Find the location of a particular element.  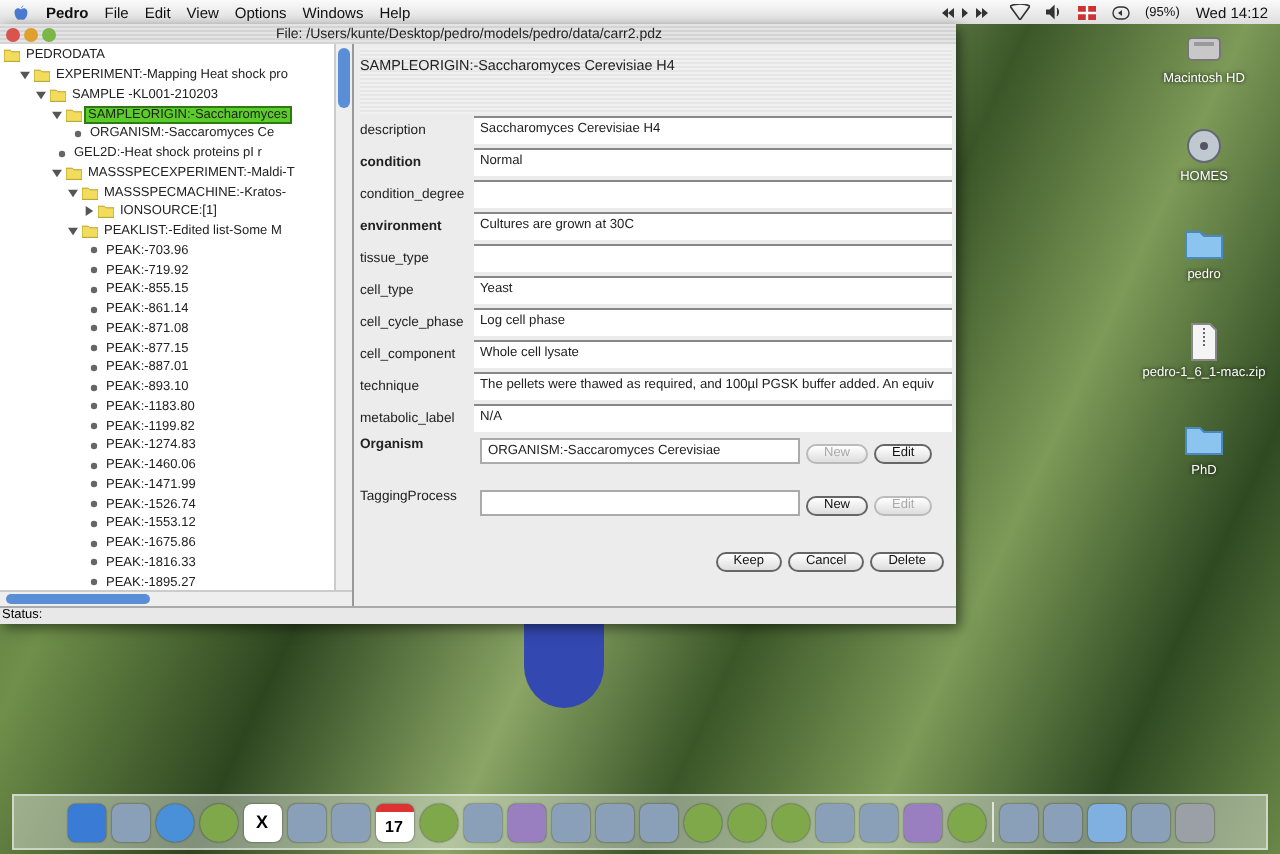

horizontal-scrollbar is located at coordinates (176, 598).